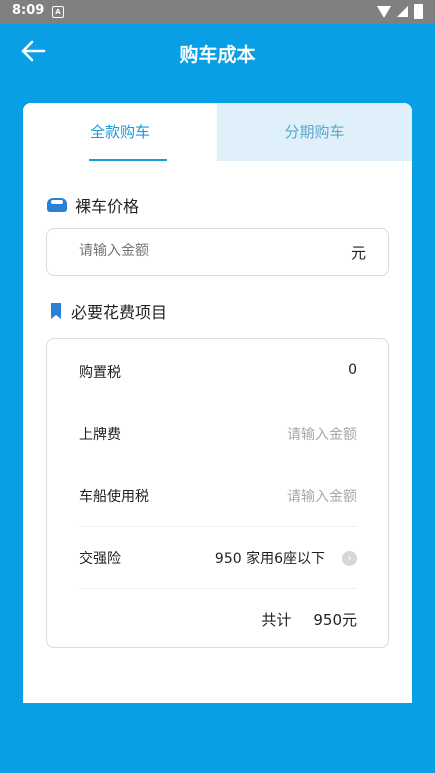 Image resolution: width=435 pixels, height=773 pixels. I want to click on app-header: 购车成本, so click(217, 53).